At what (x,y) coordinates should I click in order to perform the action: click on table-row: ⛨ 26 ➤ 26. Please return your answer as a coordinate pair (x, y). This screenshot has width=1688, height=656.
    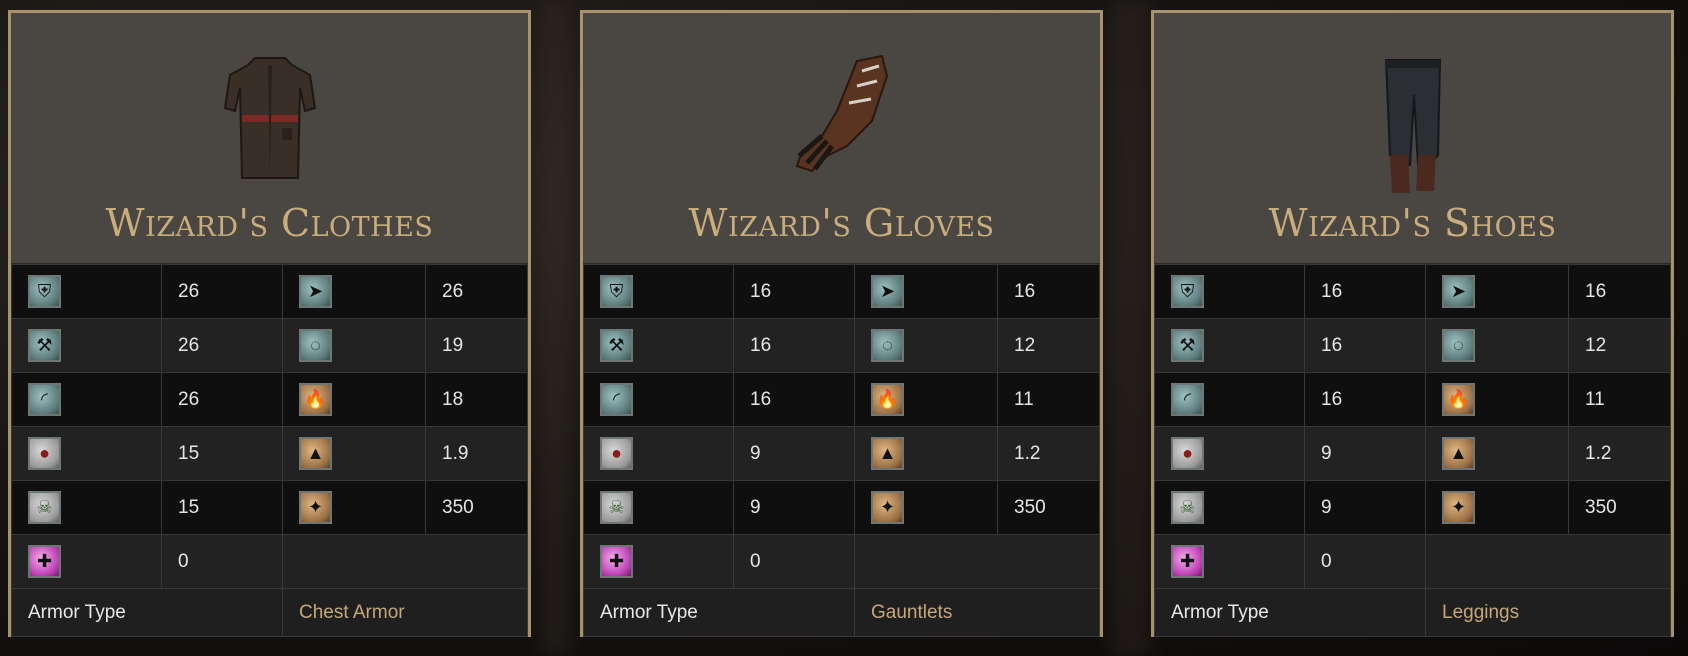
    Looking at the image, I should click on (269, 291).